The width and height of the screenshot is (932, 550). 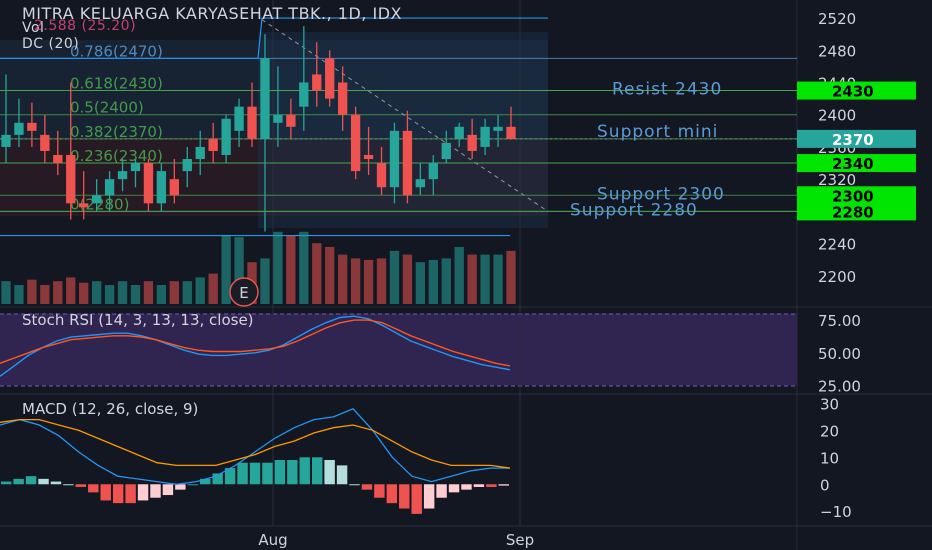 I want to click on macd-tick: 10, so click(x=829, y=458).